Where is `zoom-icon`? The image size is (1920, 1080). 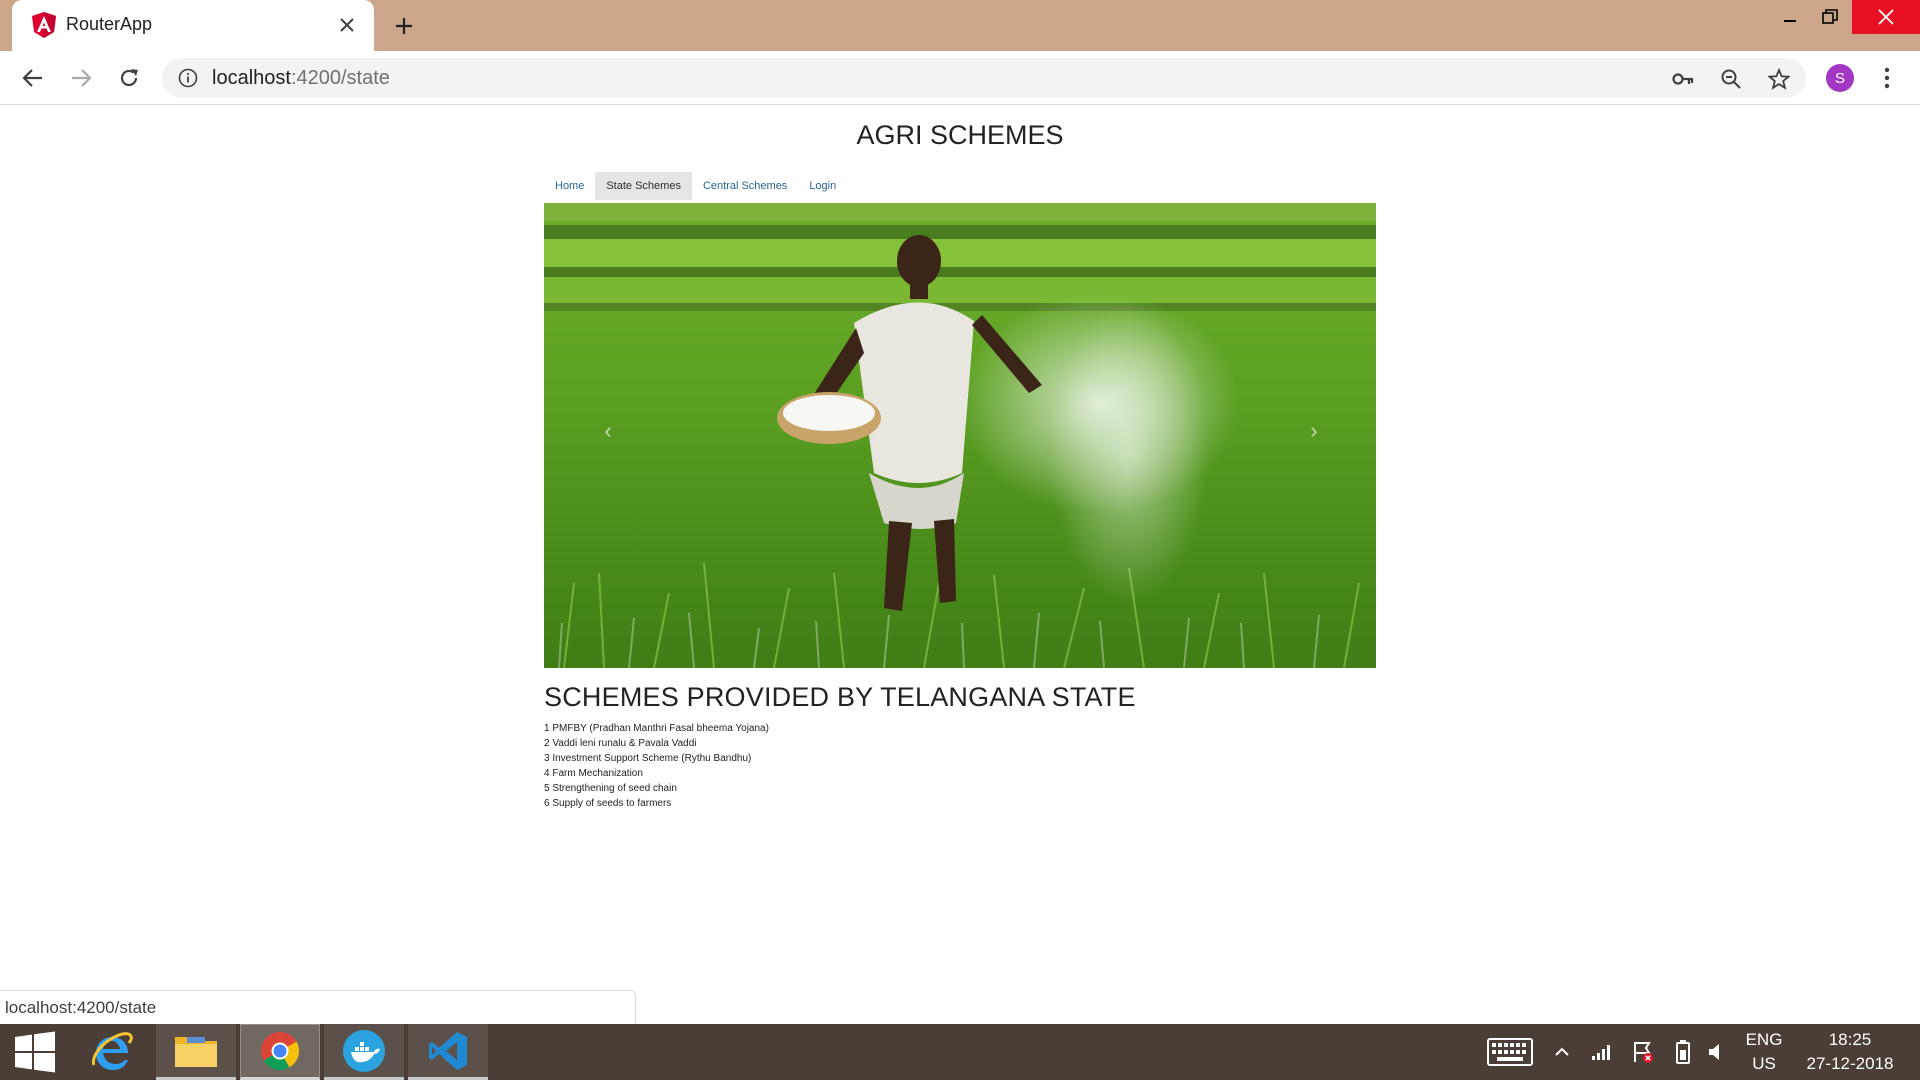 zoom-icon is located at coordinates (1731, 79).